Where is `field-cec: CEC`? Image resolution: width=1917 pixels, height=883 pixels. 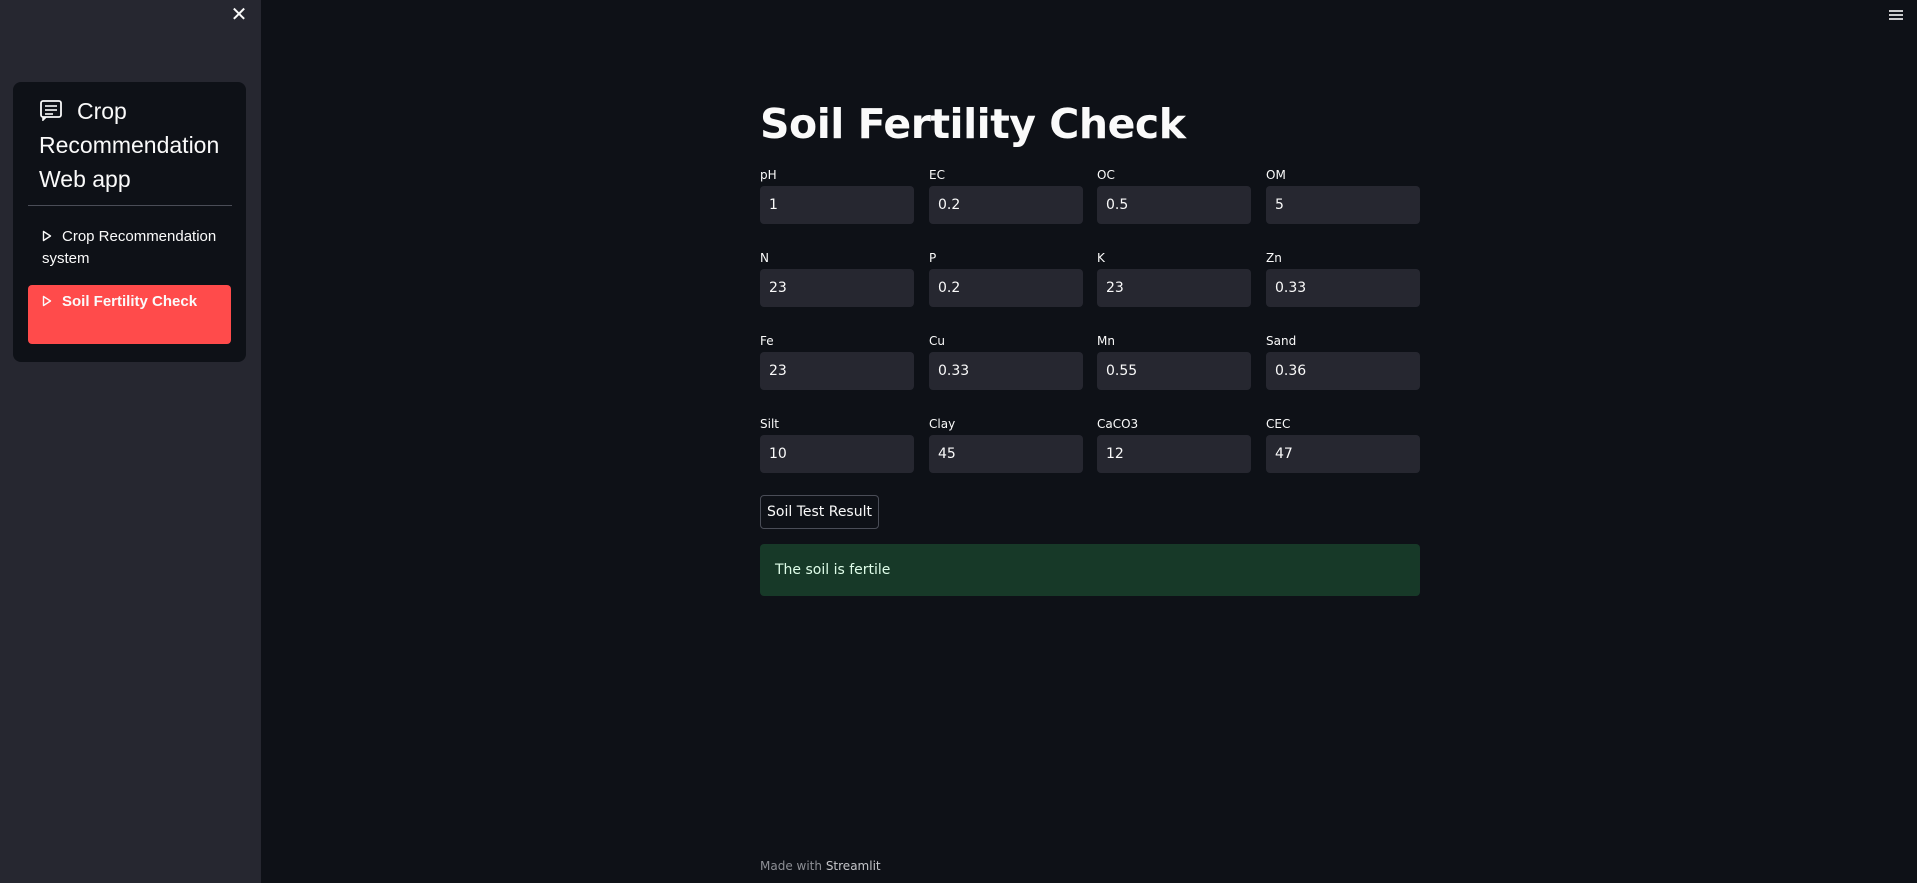
field-cec: CEC is located at coordinates (1343, 444).